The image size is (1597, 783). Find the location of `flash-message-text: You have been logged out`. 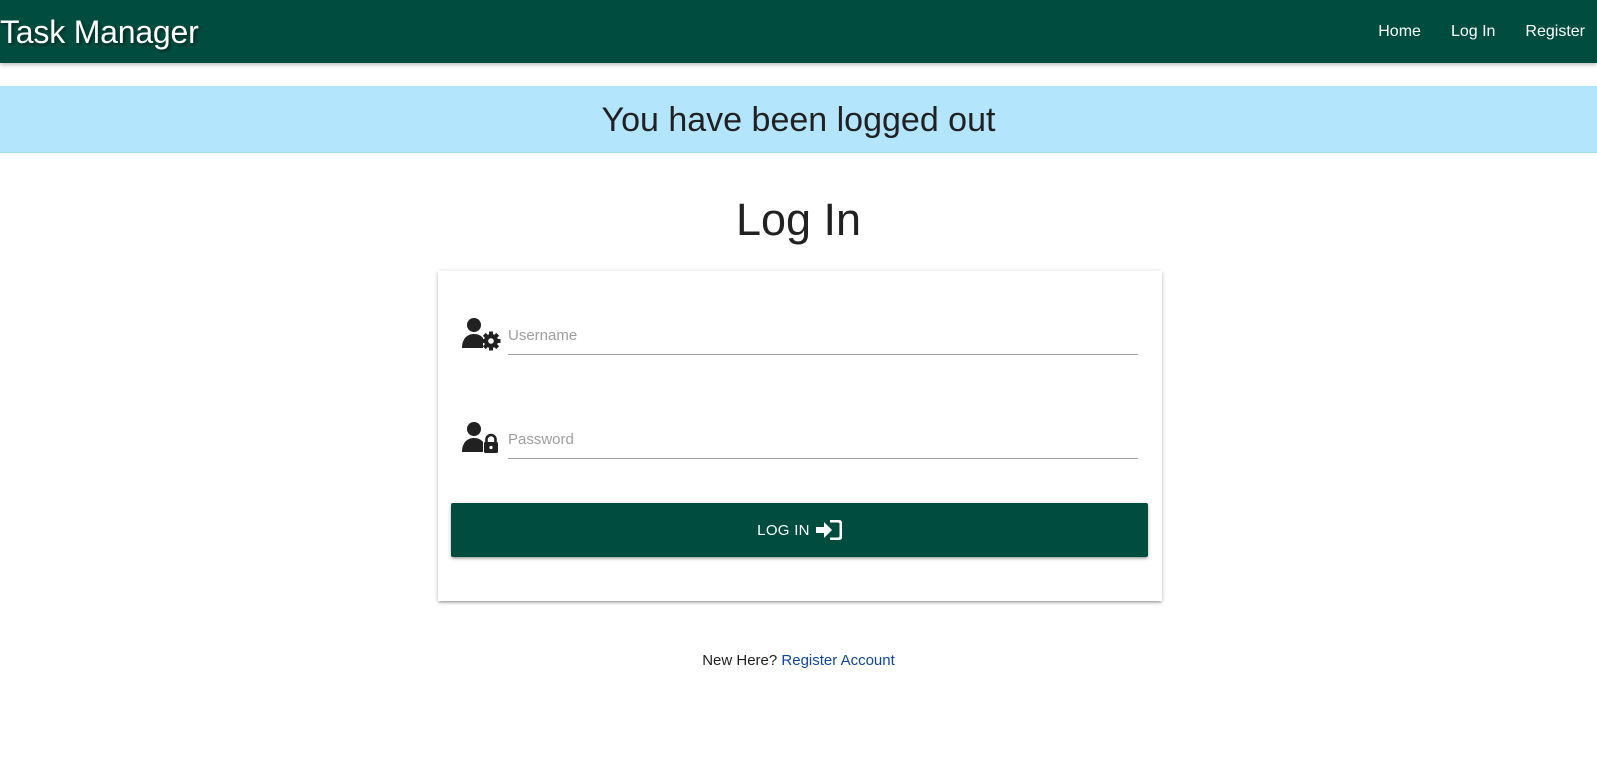

flash-message-text: You have been logged out is located at coordinates (798, 120).